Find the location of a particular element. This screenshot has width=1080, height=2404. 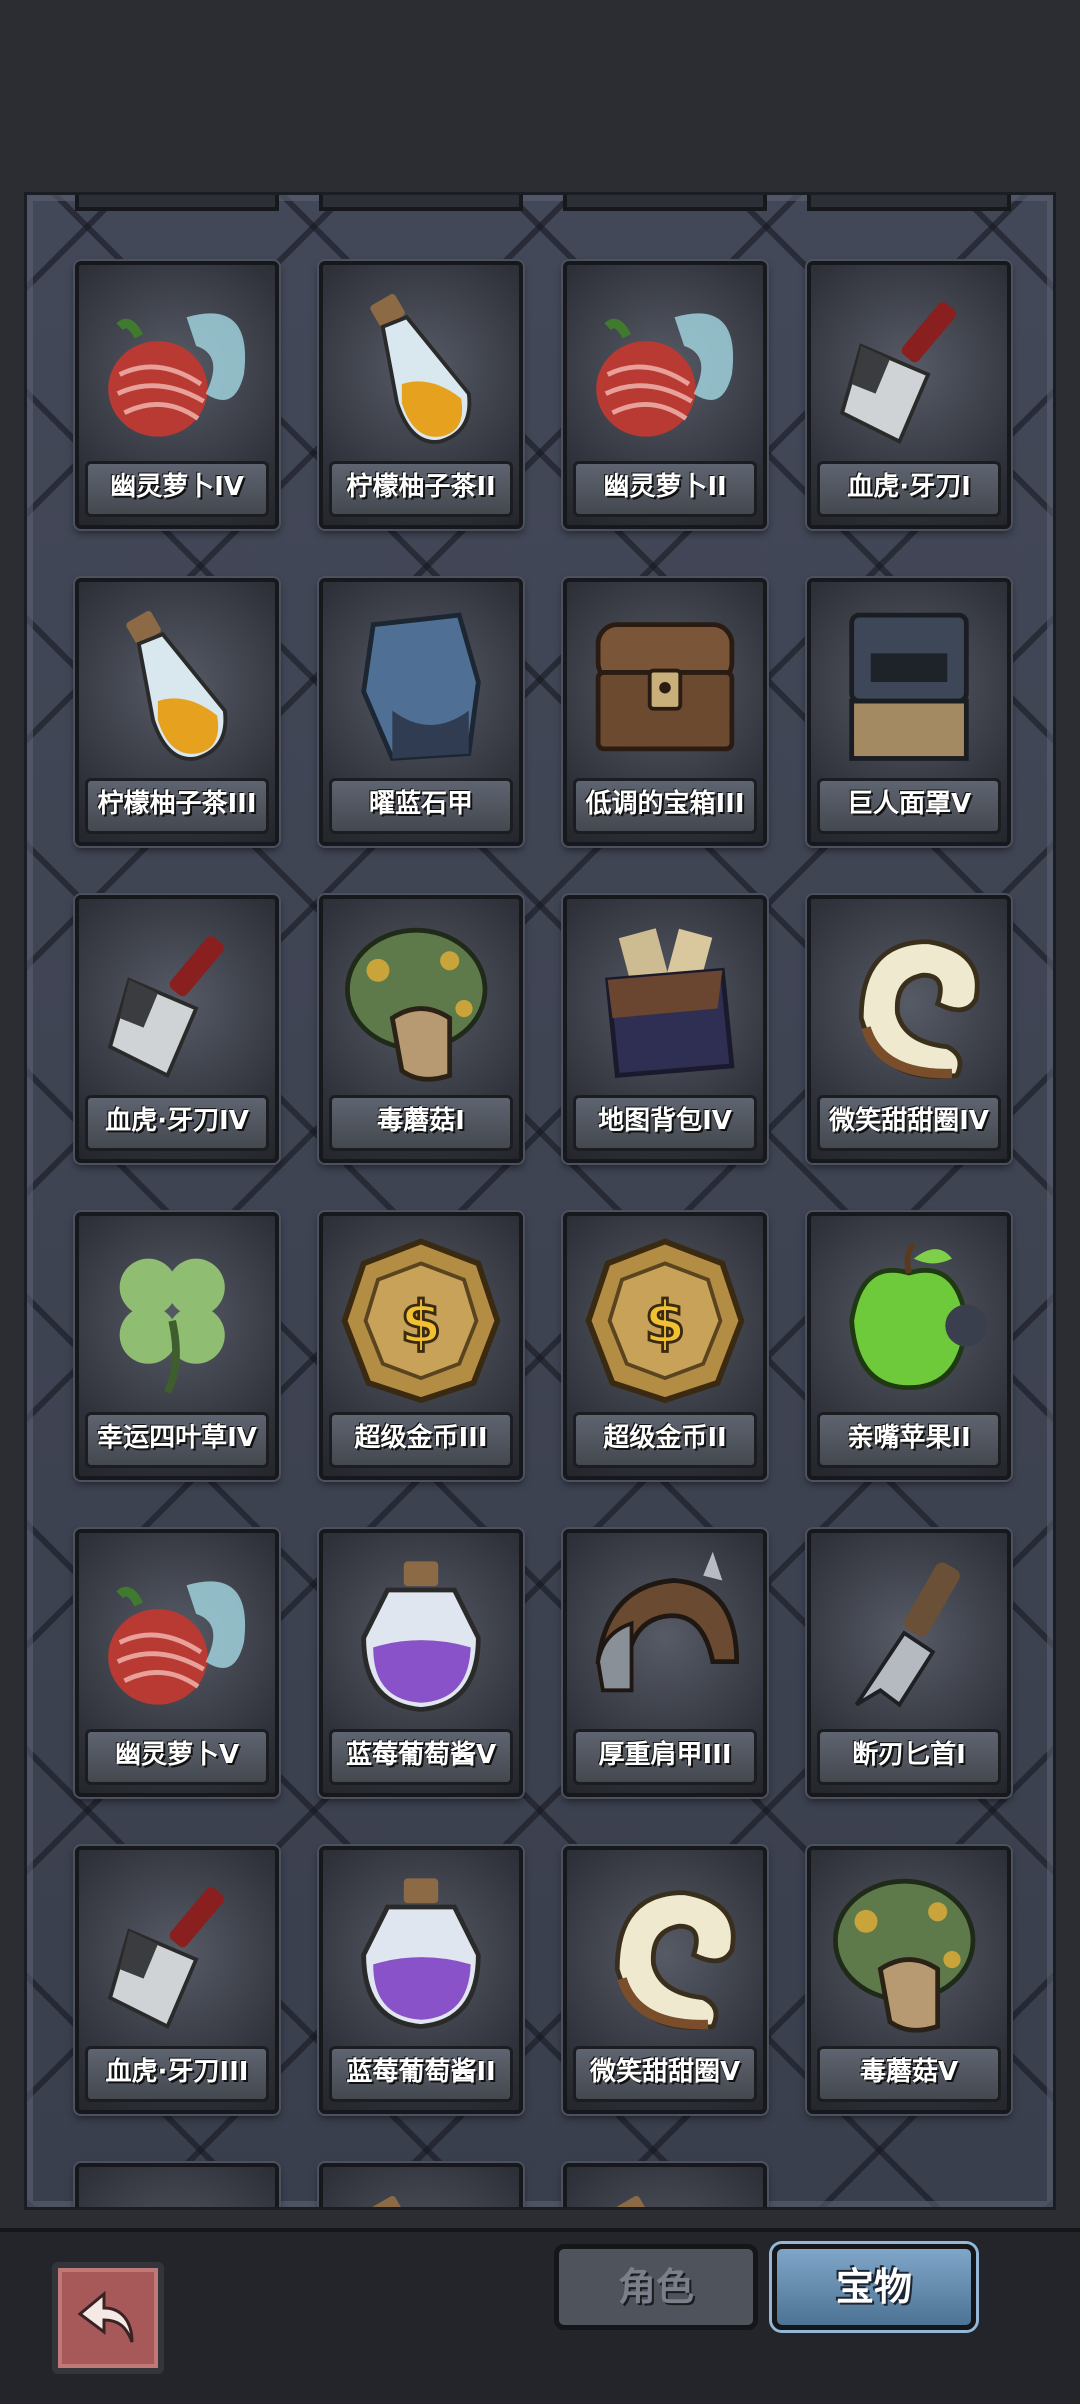

item-name-label: 幸运四叶草IV is located at coordinates (177, 1440).